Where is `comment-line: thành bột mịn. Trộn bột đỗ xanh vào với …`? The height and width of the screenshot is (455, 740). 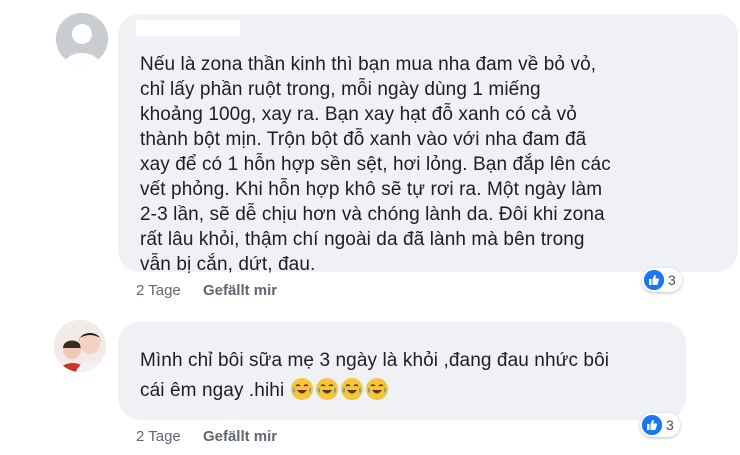
comment-line: thành bột mịn. Trộn bột đỗ xanh vào với … is located at coordinates (363, 139).